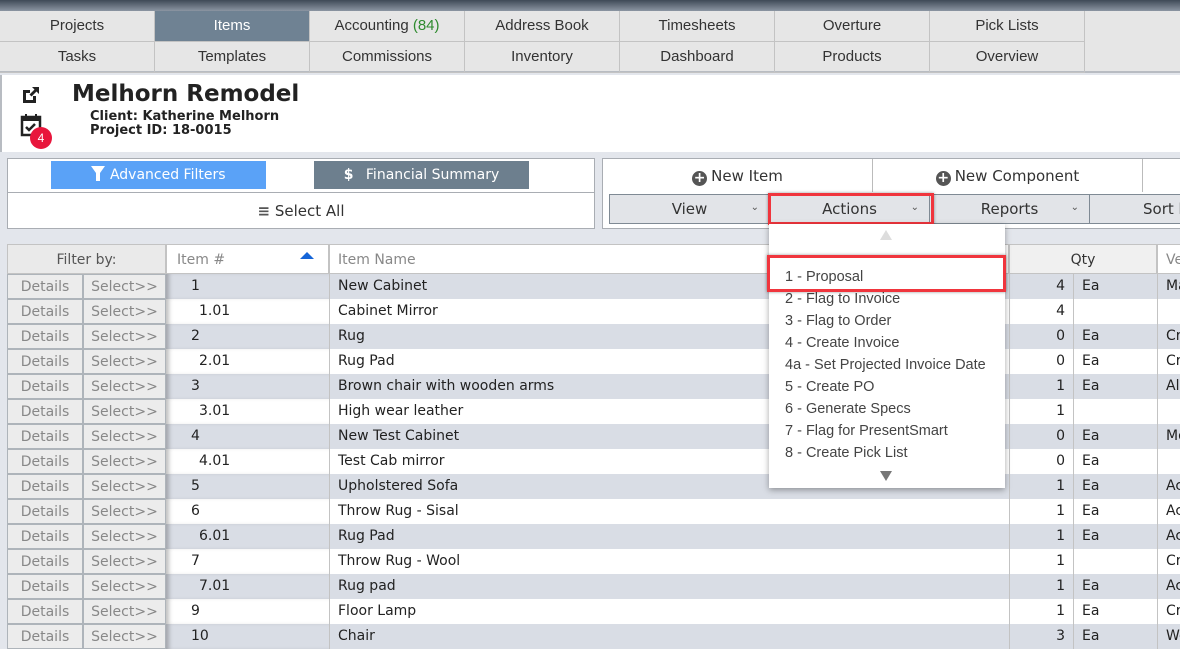 The width and height of the screenshot is (1180, 649). Describe the element at coordinates (738, 175) in the screenshot. I see `new-item-button: + New Item` at that location.